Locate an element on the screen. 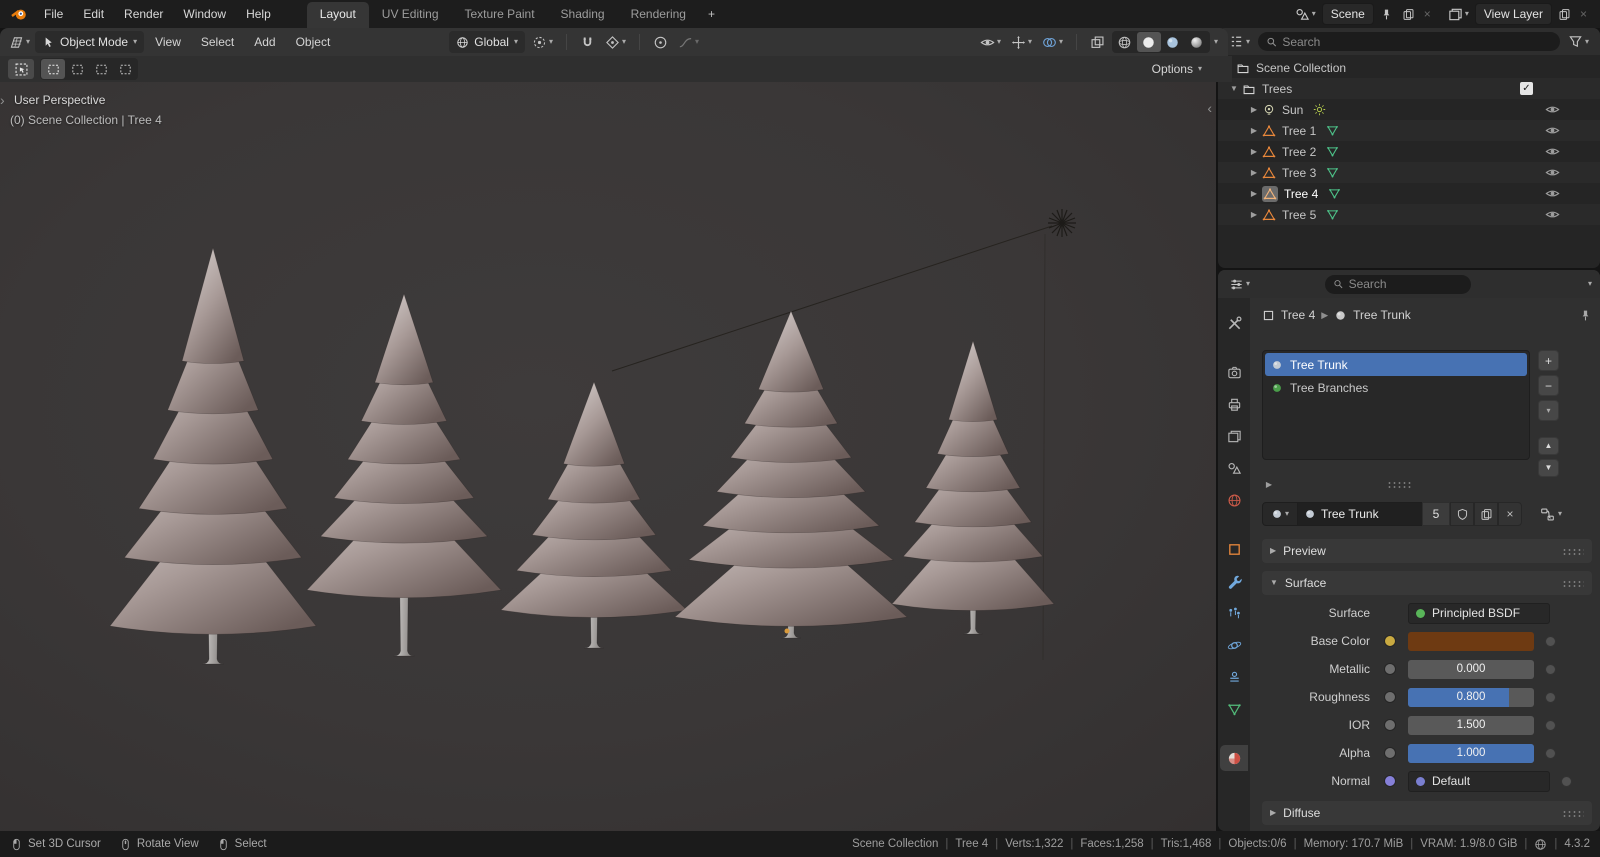 This screenshot has width=1600, height=857. material-slot: Tree Branches is located at coordinates (1396, 387).